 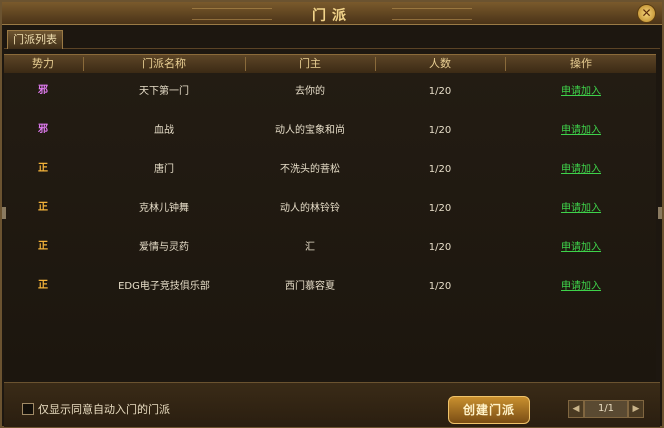 What do you see at coordinates (489, 410) in the screenshot?
I see `create-faction-button: 创建门派` at bounding box center [489, 410].